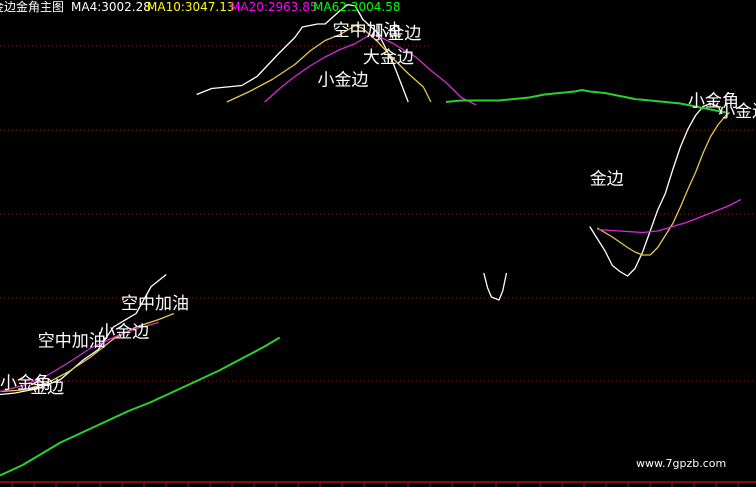 This screenshot has width=756, height=487. What do you see at coordinates (191, 7) in the screenshot?
I see `header-ma10-label: MA10:3047.13` at bounding box center [191, 7].